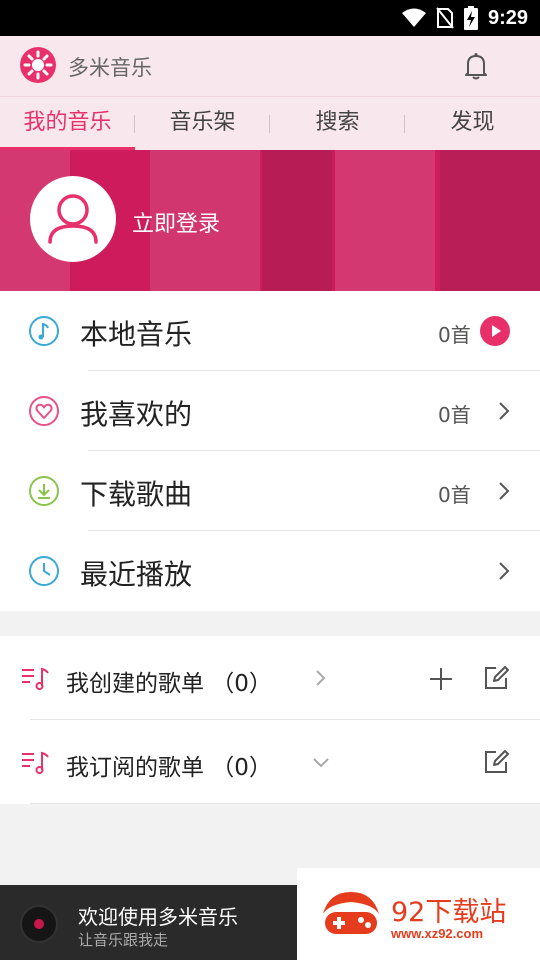 The height and width of the screenshot is (960, 540). I want to click on login-link: 立即登录, so click(176, 222).